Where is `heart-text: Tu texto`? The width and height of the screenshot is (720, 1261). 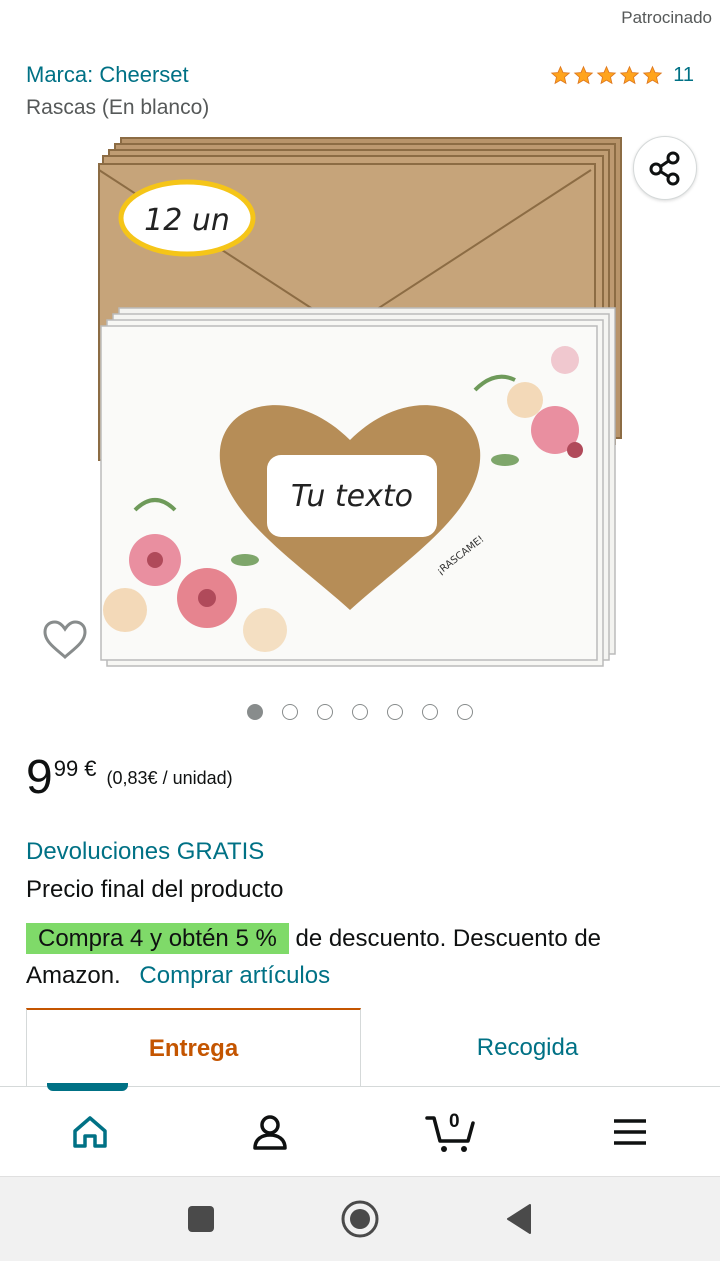 heart-text: Tu texto is located at coordinates (352, 496).